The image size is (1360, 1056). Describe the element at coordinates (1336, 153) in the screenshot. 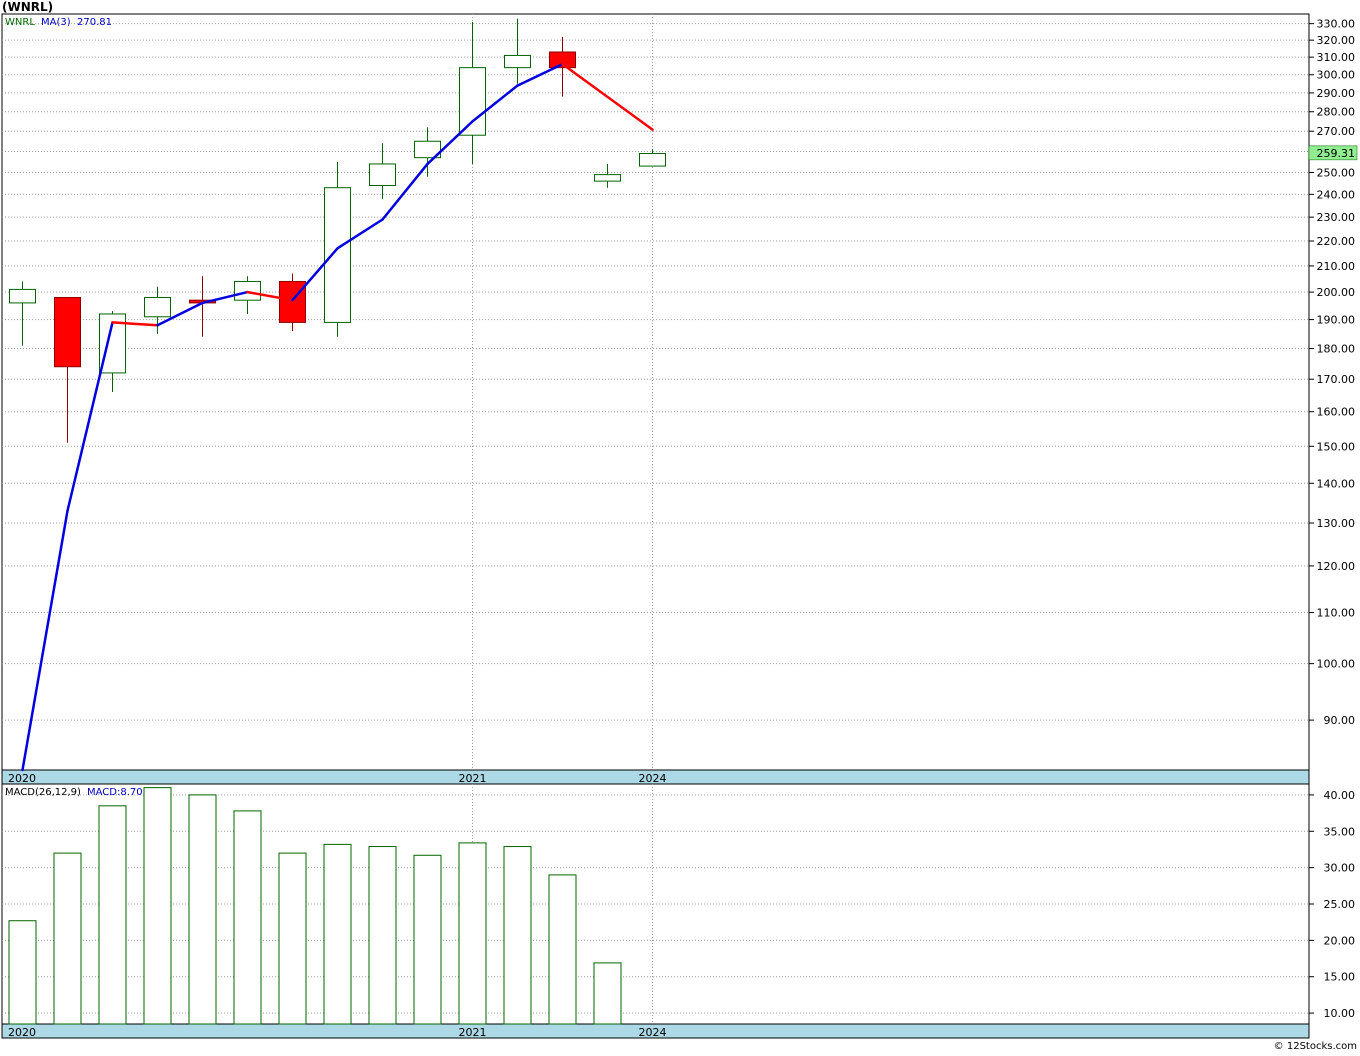

I see `last-price-label: 259.31` at that location.